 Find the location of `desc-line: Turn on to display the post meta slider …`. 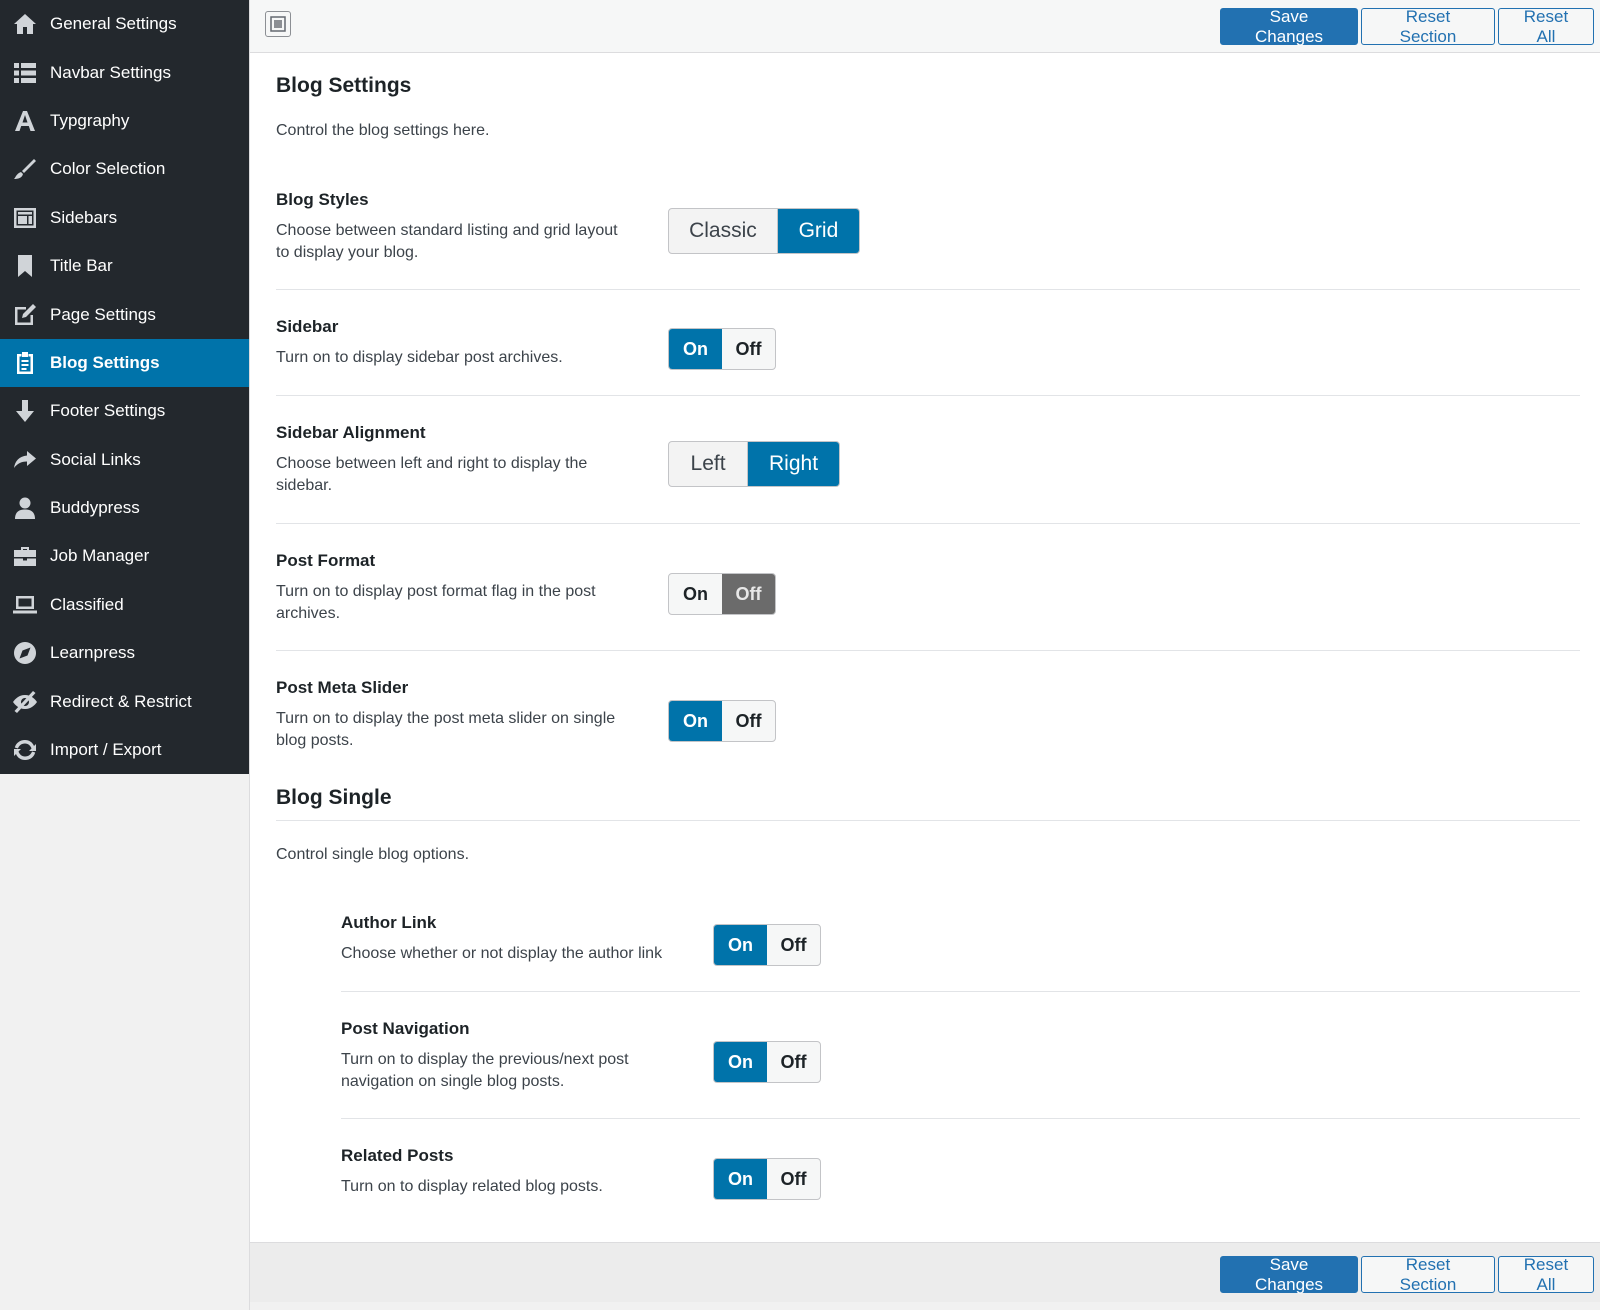

desc-line: Turn on to display the post meta slider … is located at coordinates (446, 718).